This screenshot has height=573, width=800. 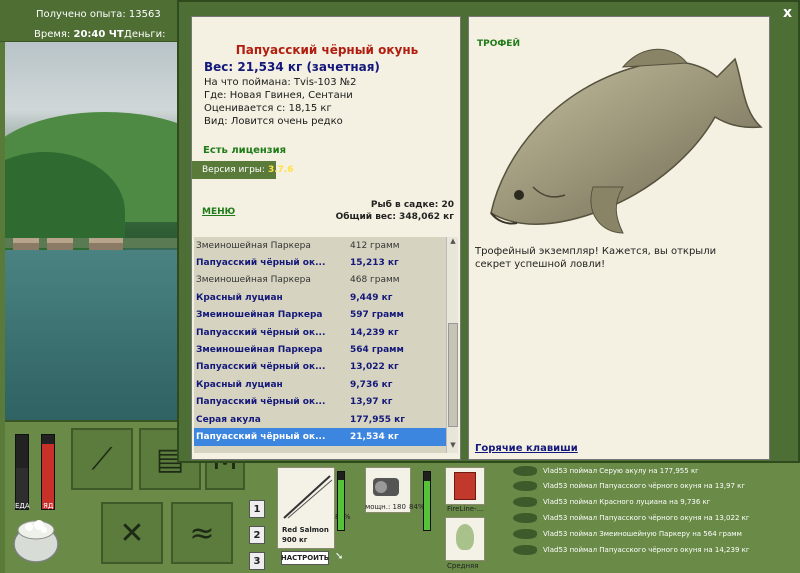 I want to click on rod-durability-bar, so click(x=341, y=501).